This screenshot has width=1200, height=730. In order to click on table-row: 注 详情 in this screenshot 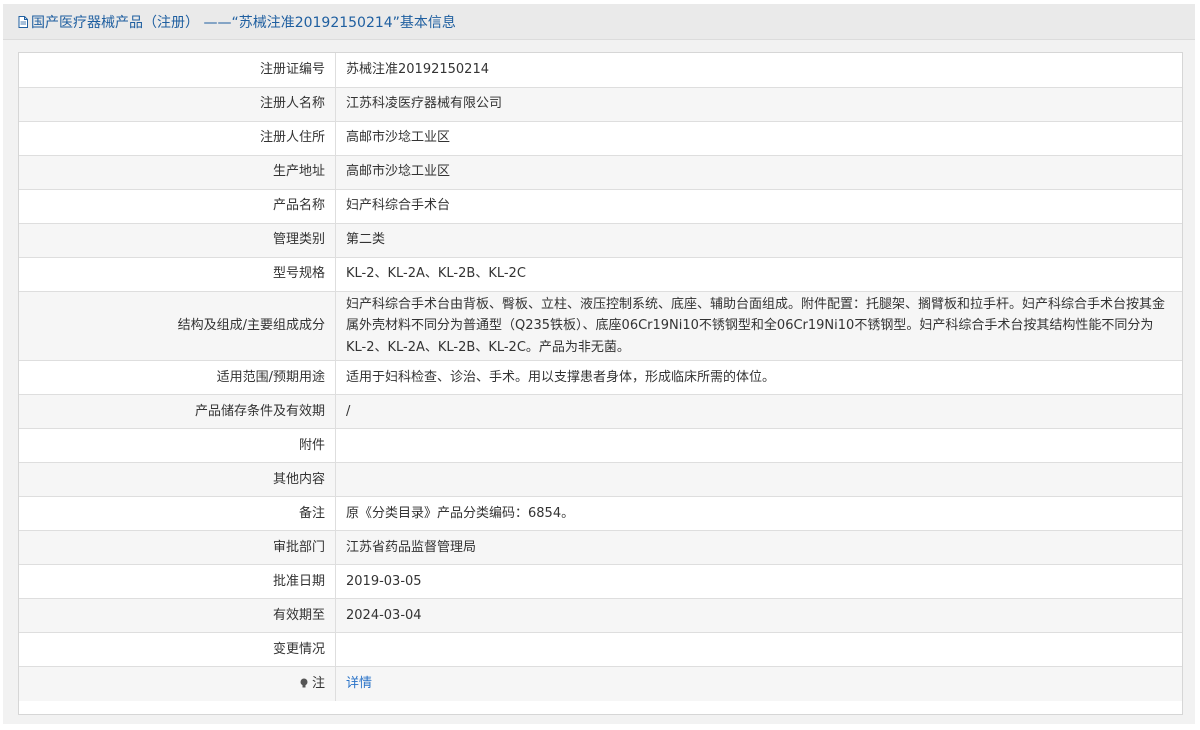, I will do `click(600, 683)`.